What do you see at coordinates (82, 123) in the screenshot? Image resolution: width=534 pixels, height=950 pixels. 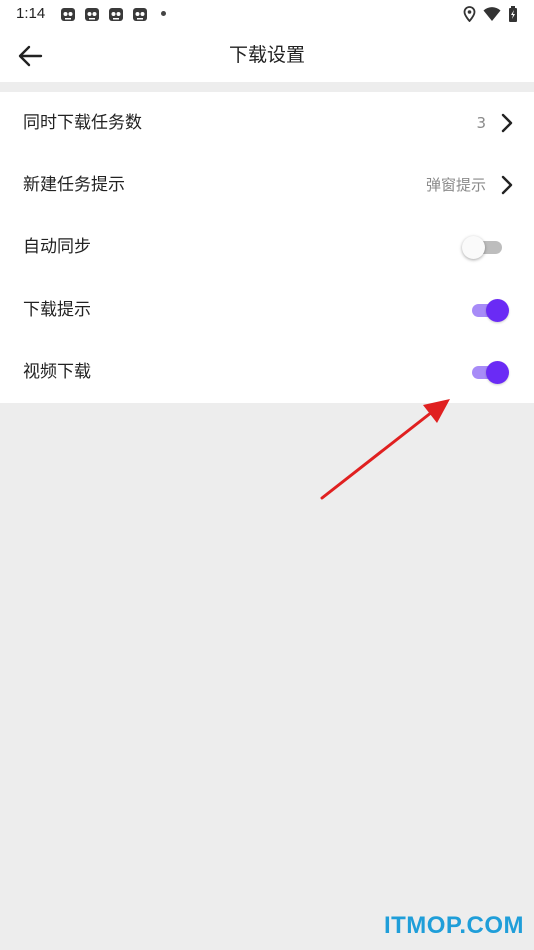 I see `setting-label: 同时下载任务数` at bounding box center [82, 123].